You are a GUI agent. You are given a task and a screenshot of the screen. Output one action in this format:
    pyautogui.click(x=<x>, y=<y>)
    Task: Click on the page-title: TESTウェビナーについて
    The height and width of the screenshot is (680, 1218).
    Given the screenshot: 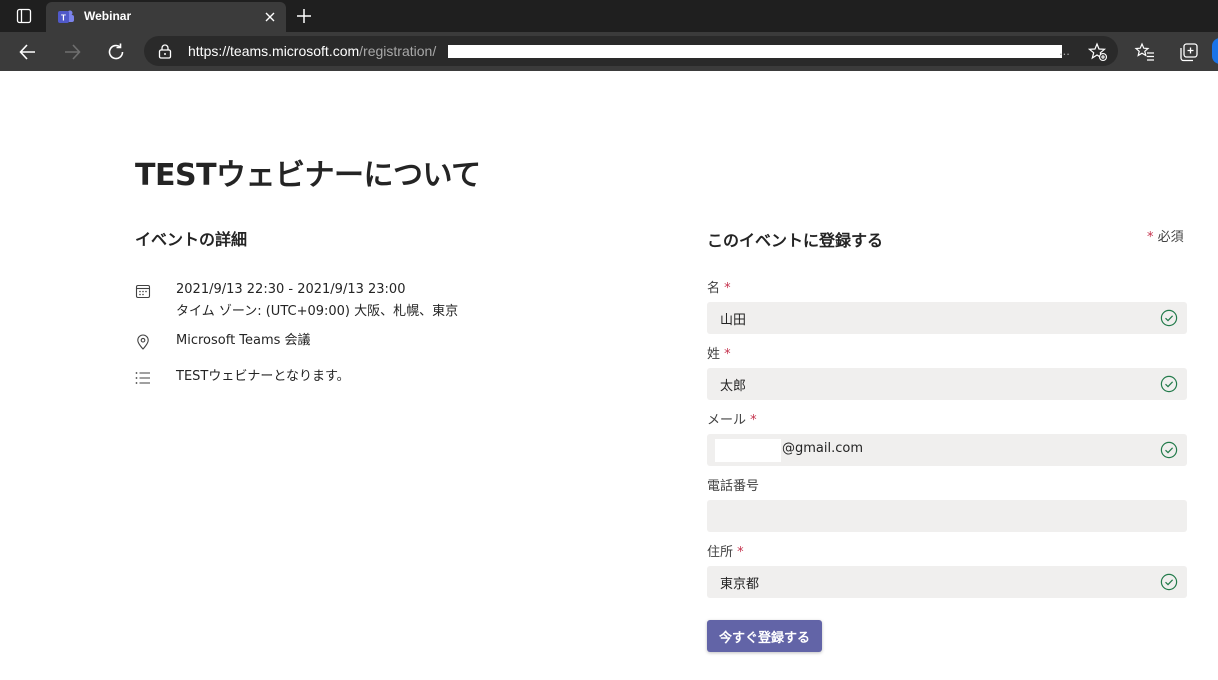 What is the action you would take?
    pyautogui.click(x=308, y=175)
    